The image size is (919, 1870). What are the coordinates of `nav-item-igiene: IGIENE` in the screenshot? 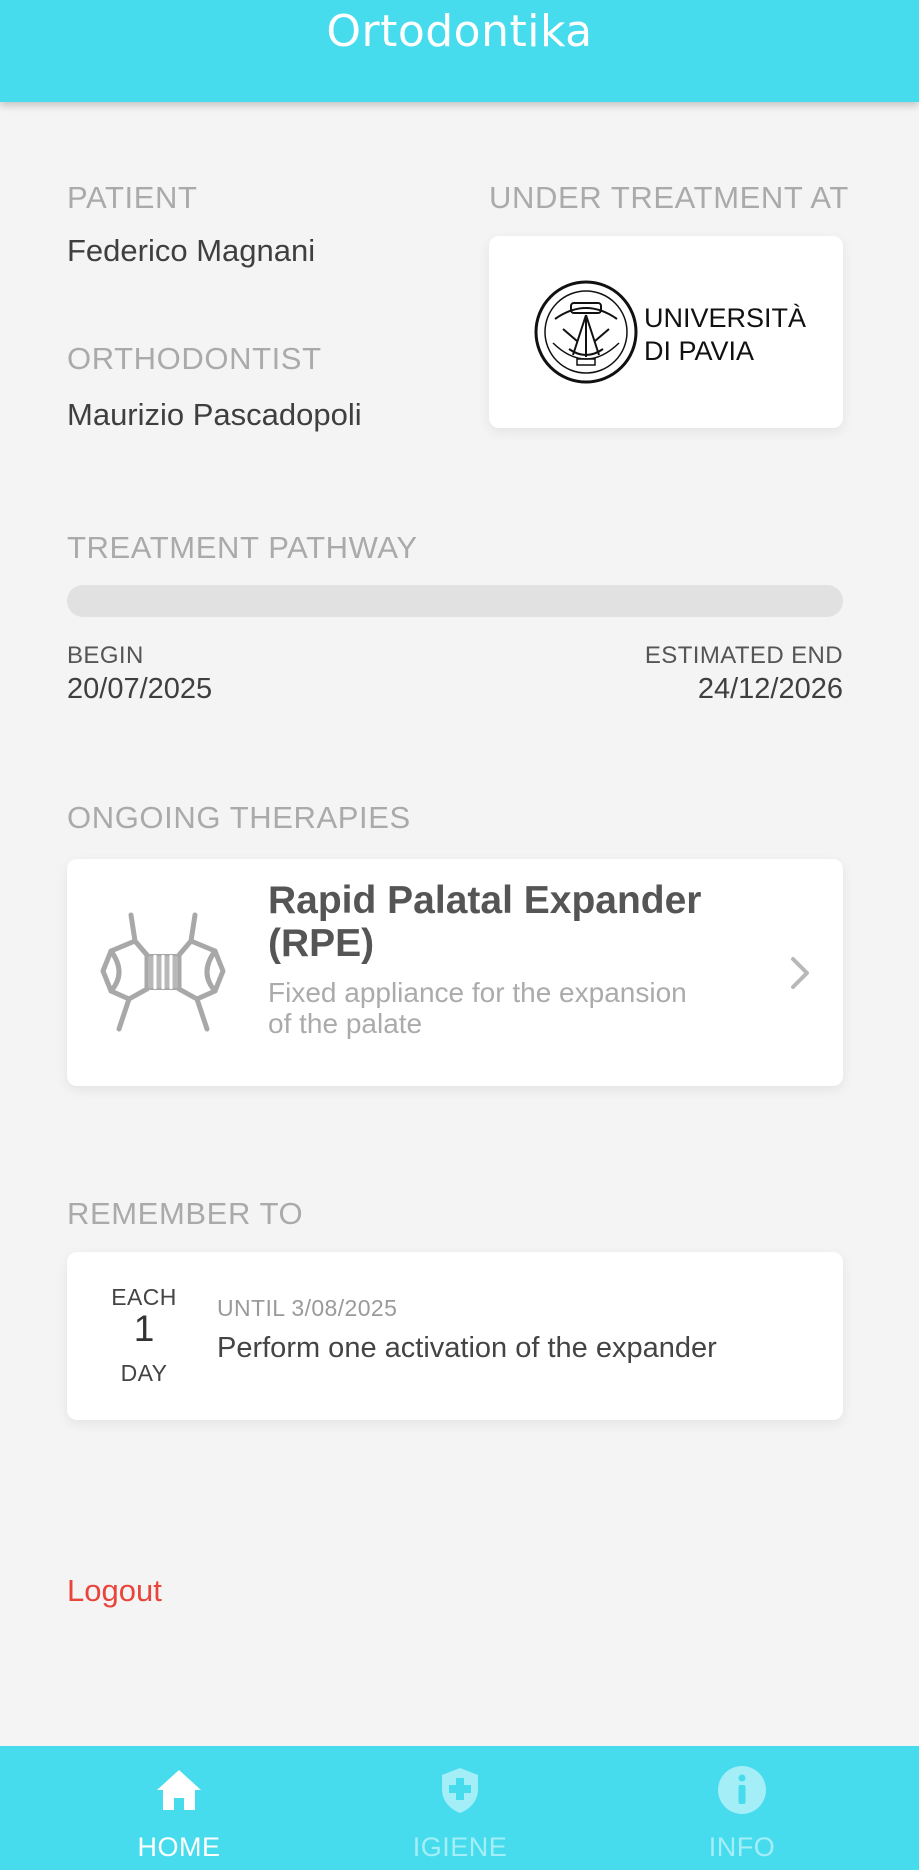 It's located at (460, 1808).